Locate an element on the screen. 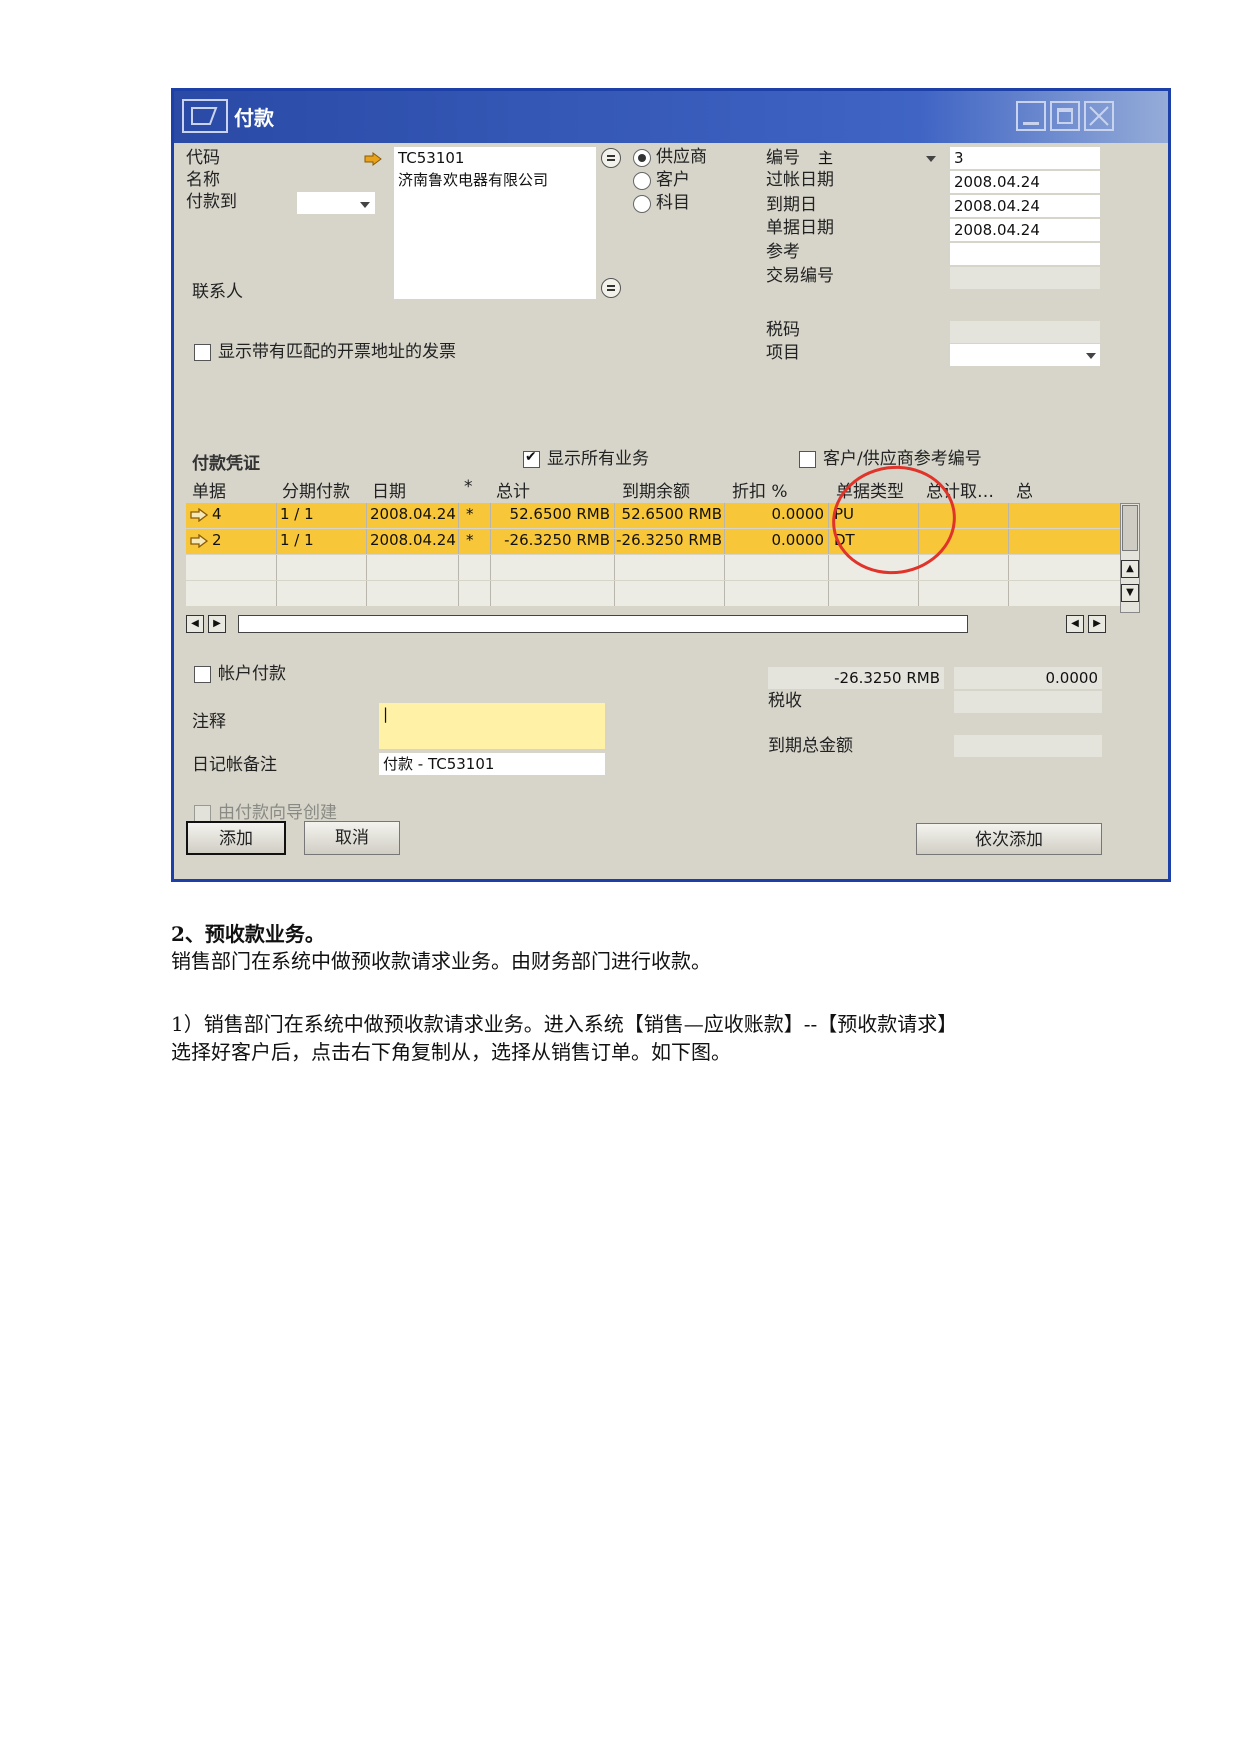 This screenshot has width=1241, height=1754. horizontal-scrollbar: ◀ ▶ ◀ ▶ is located at coordinates (654, 624).